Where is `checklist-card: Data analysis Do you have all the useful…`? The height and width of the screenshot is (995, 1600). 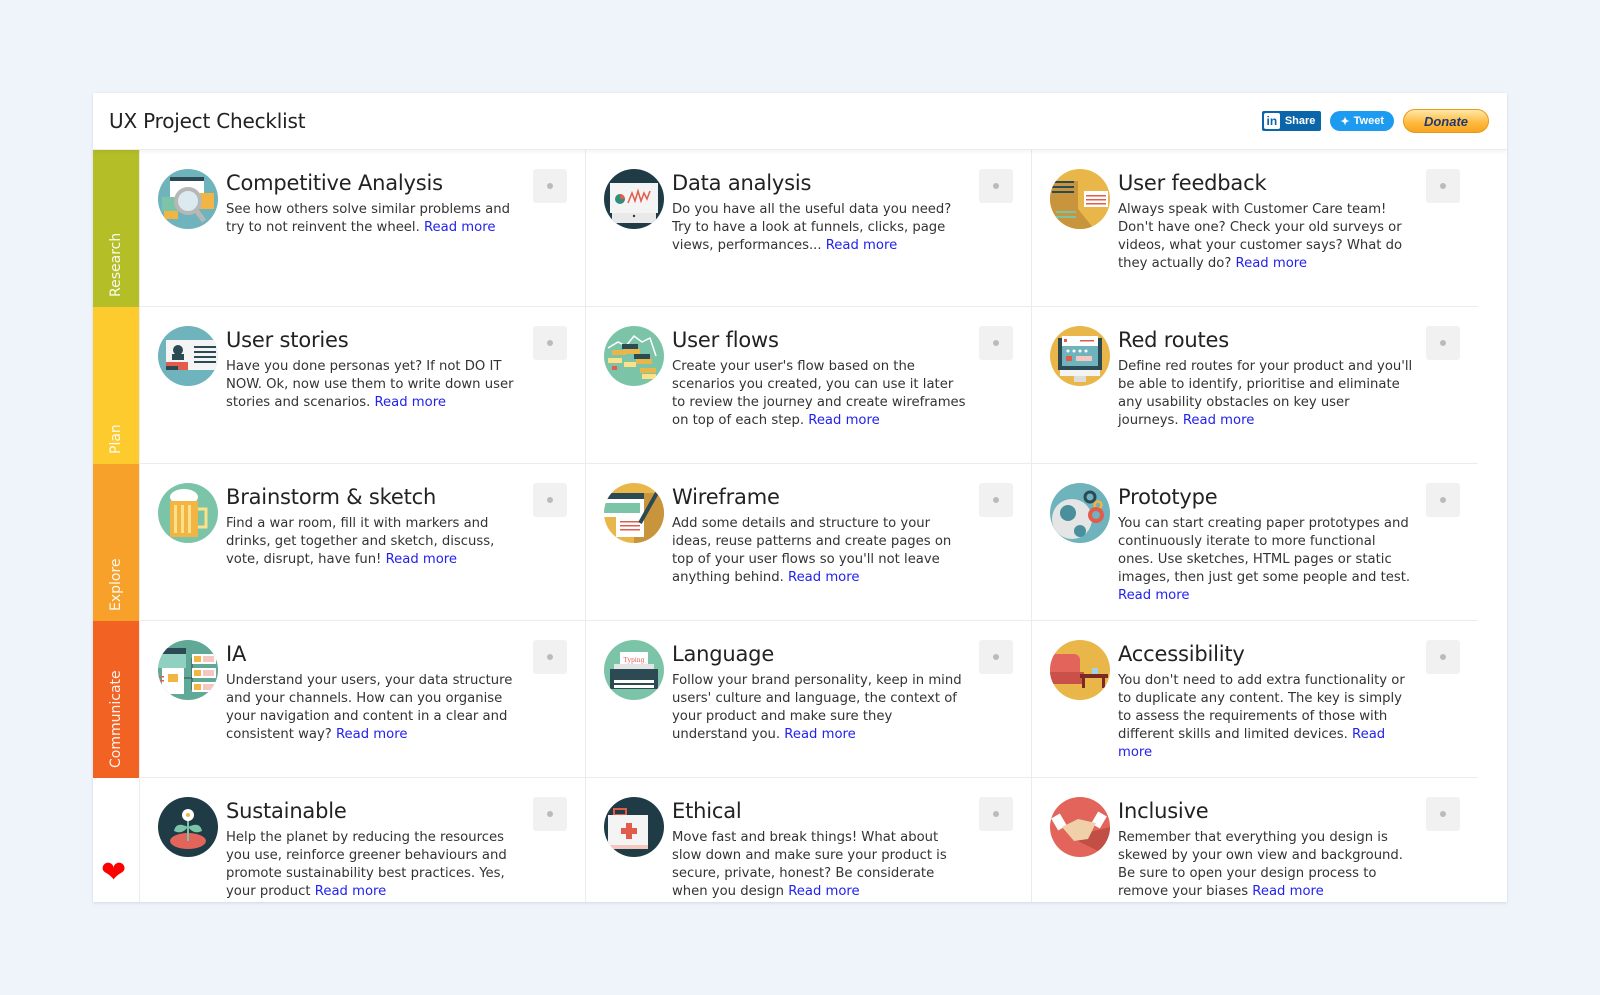 checklist-card: Data analysis Do you have all the useful… is located at coordinates (809, 228).